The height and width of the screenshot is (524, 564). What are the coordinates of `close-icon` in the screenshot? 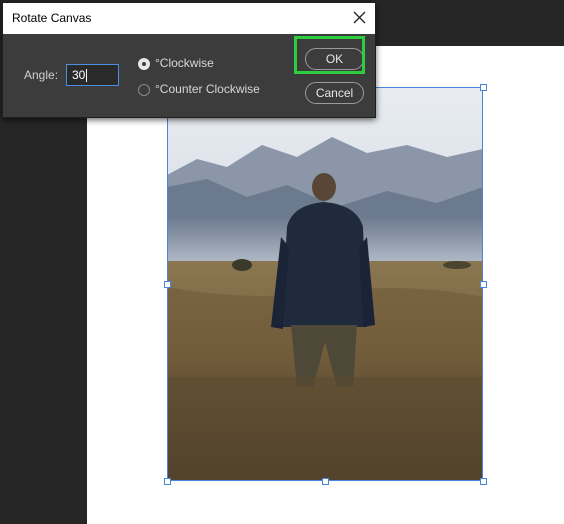 It's located at (359, 17).